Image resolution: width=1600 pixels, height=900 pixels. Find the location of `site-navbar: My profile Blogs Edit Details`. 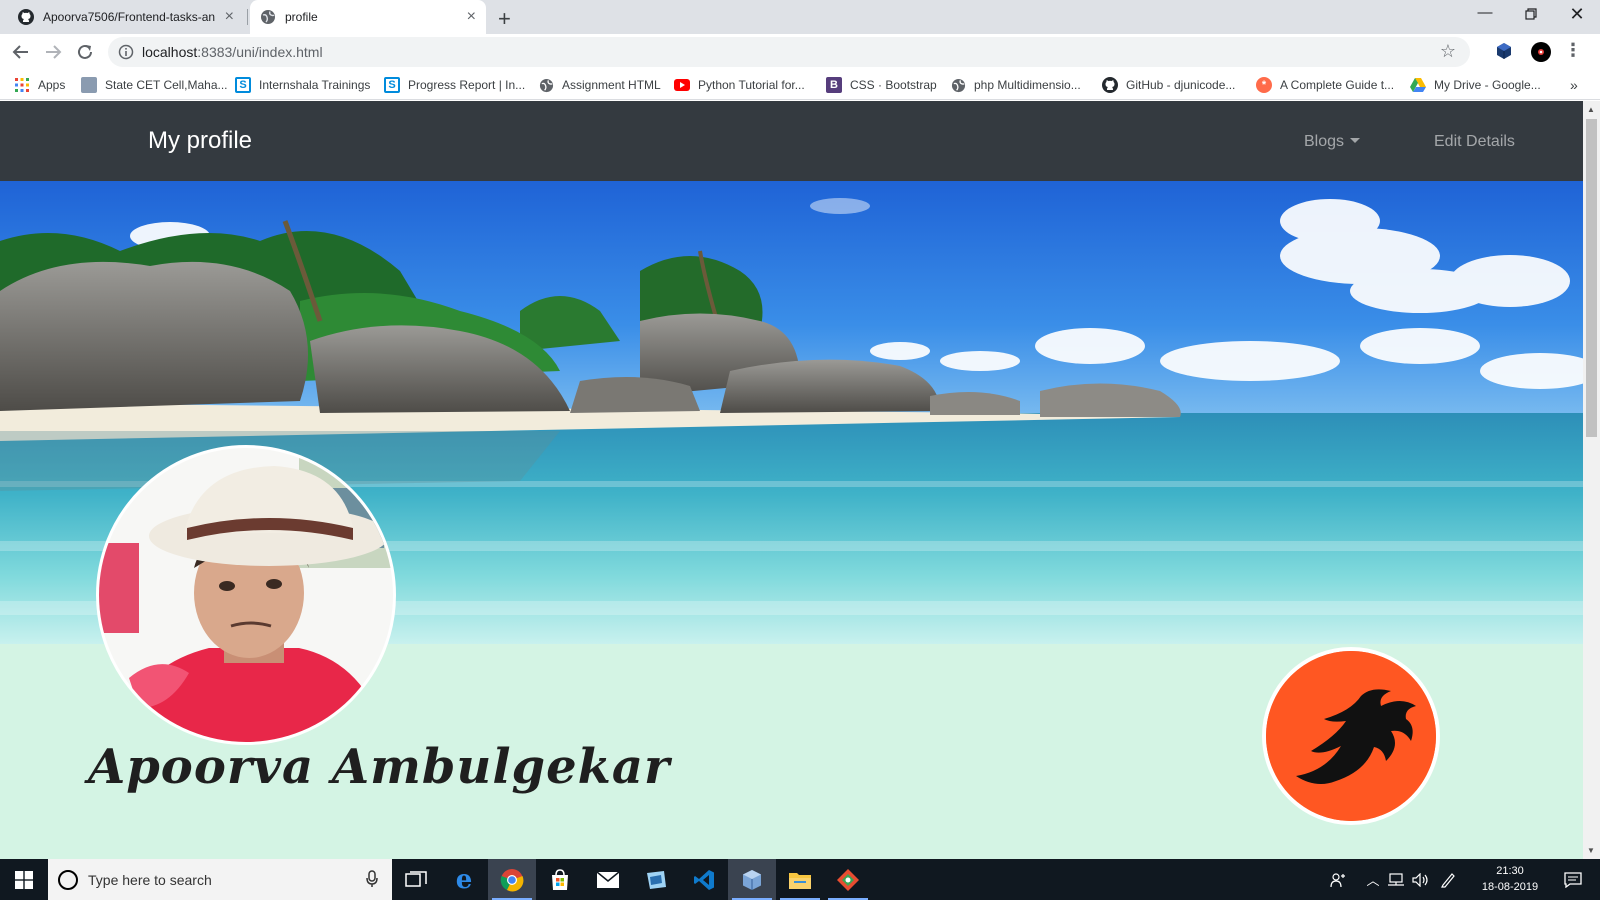

site-navbar: My profile Blogs Edit Details is located at coordinates (791, 141).